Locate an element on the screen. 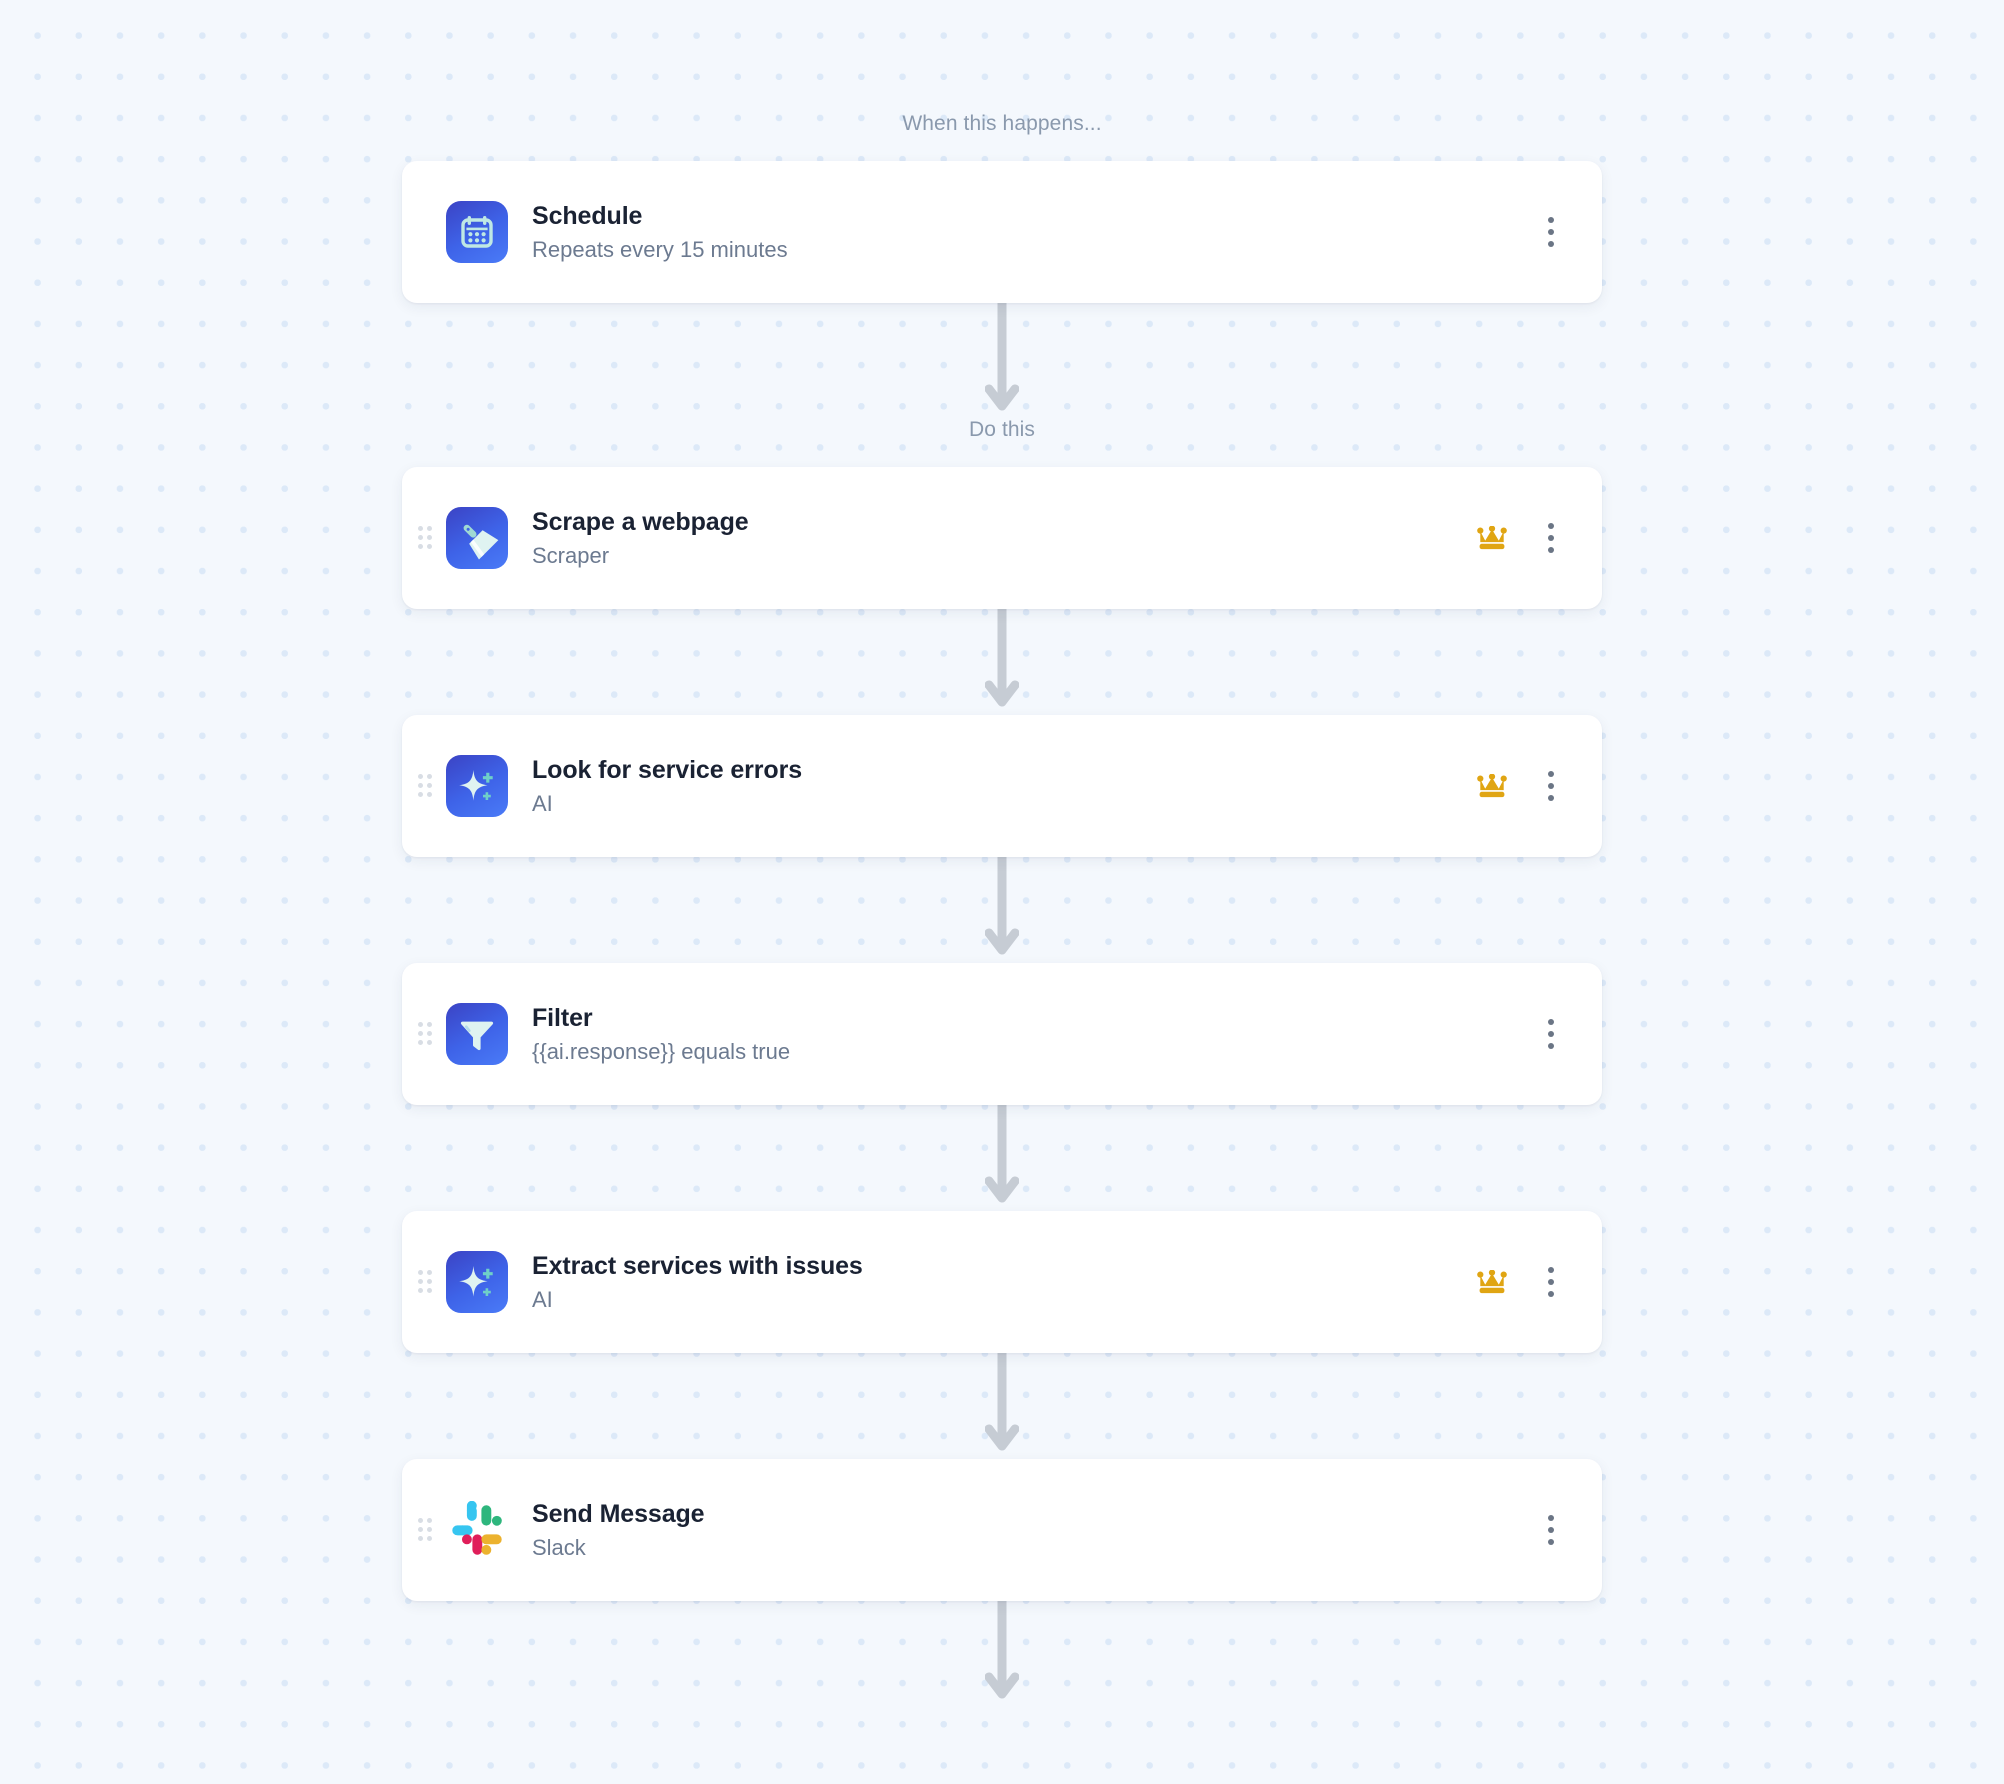 The image size is (2004, 1784). card-text-block: Scrape a webpage Scraper is located at coordinates (992, 538).